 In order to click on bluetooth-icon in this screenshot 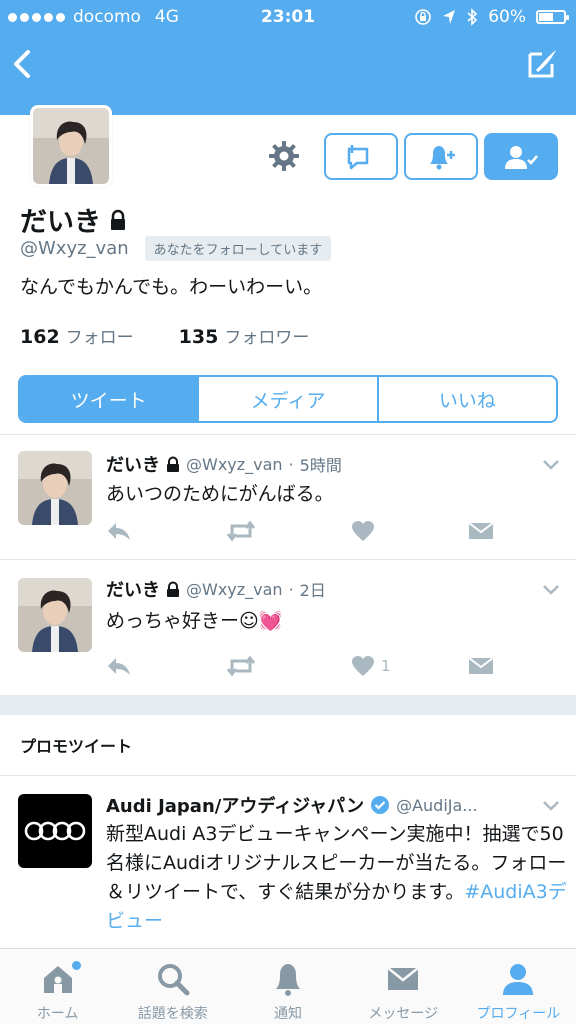, I will do `click(472, 17)`.